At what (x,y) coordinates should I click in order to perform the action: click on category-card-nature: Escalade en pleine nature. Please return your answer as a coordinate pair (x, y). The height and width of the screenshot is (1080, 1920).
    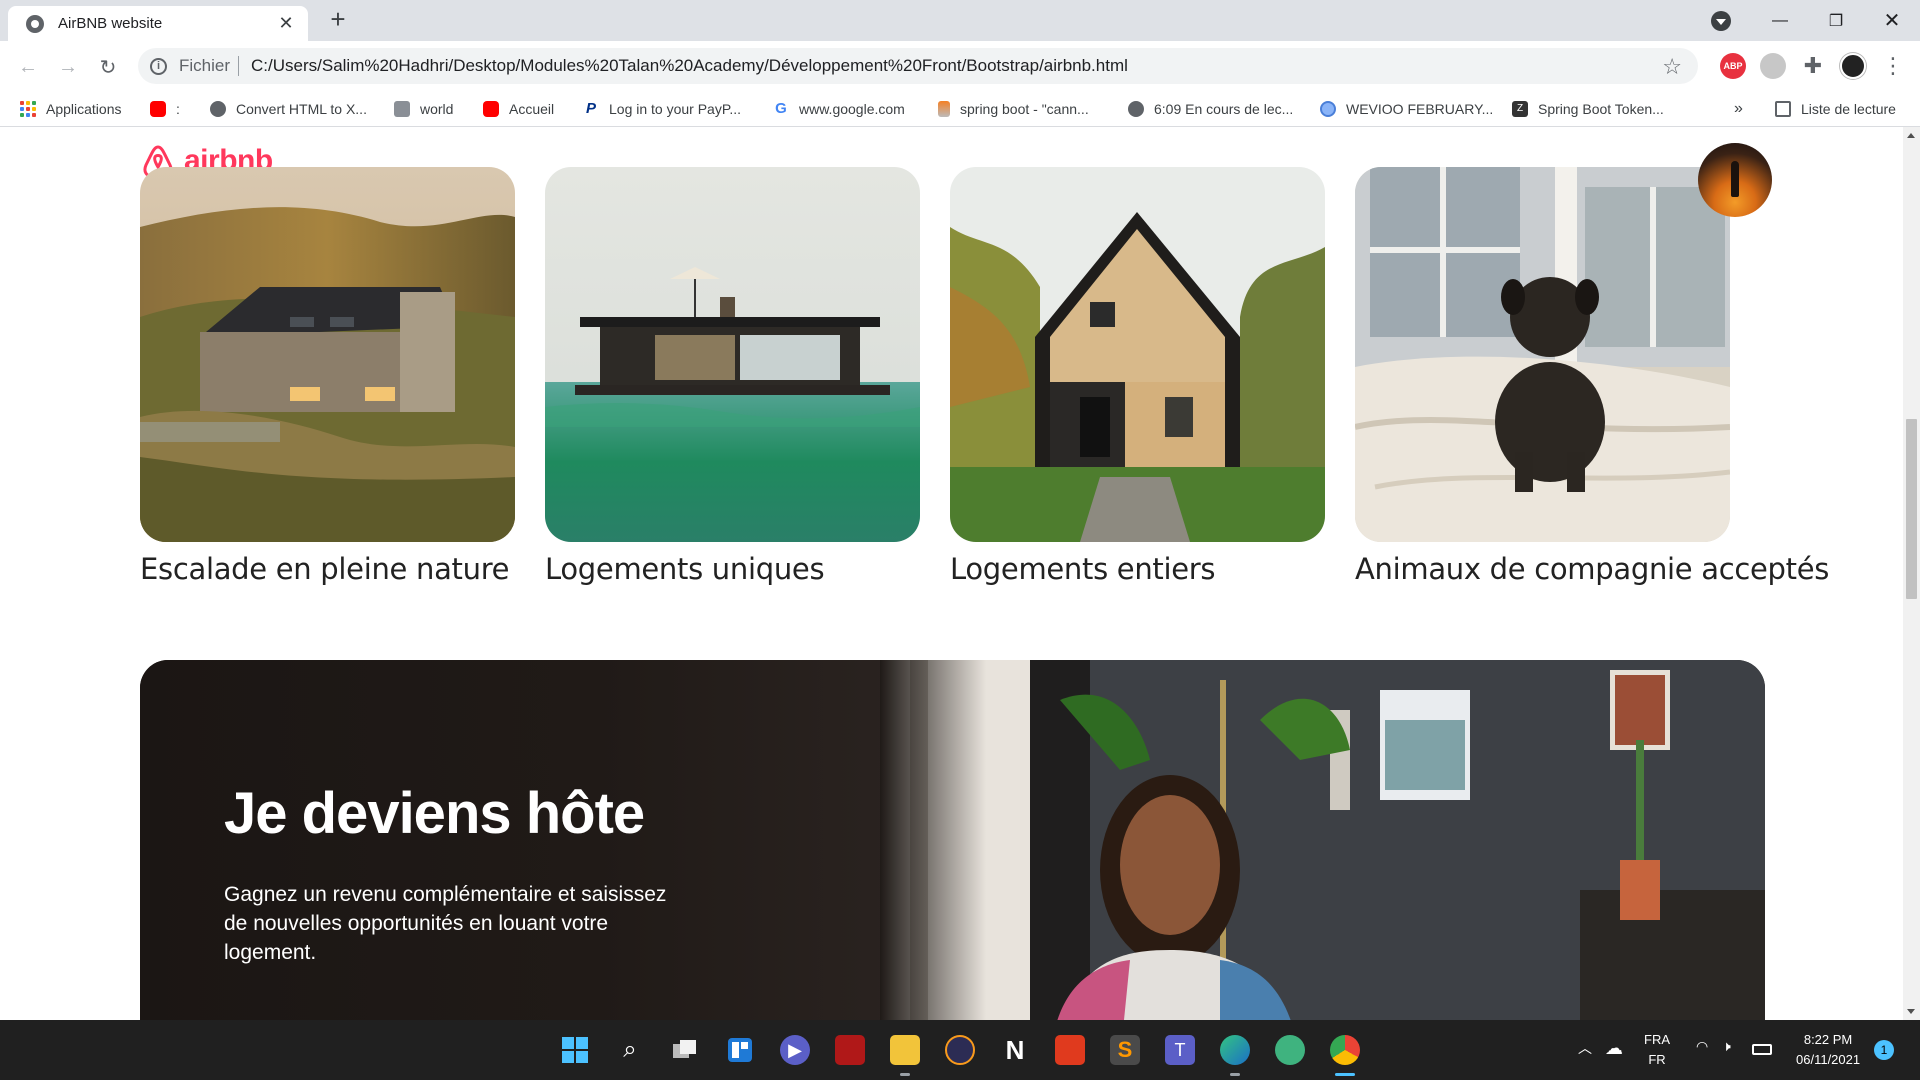
    Looking at the image, I should click on (327, 376).